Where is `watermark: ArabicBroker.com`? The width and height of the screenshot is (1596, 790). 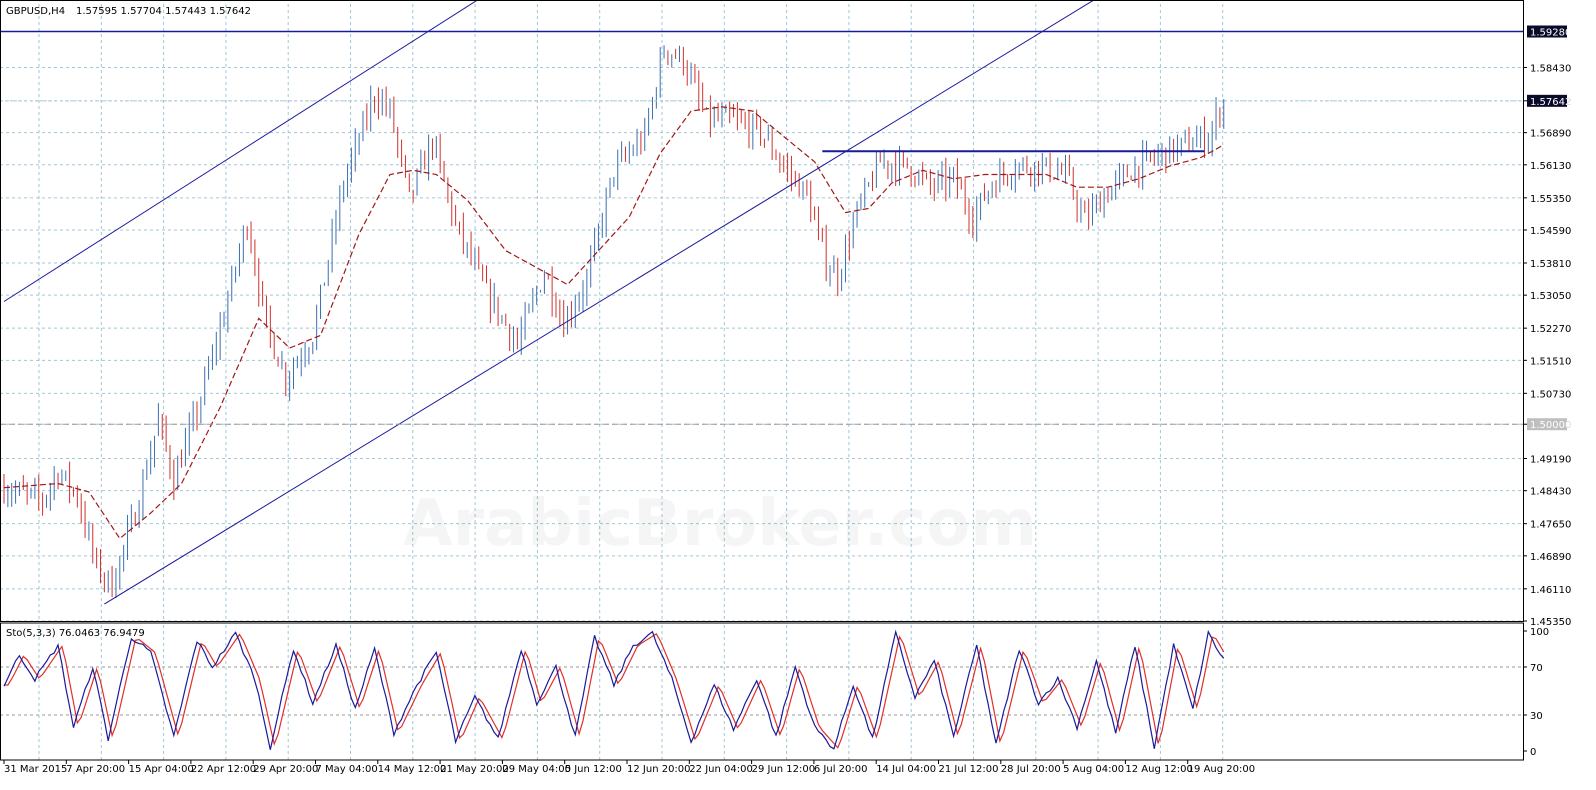 watermark: ArabicBroker.com is located at coordinates (720, 524).